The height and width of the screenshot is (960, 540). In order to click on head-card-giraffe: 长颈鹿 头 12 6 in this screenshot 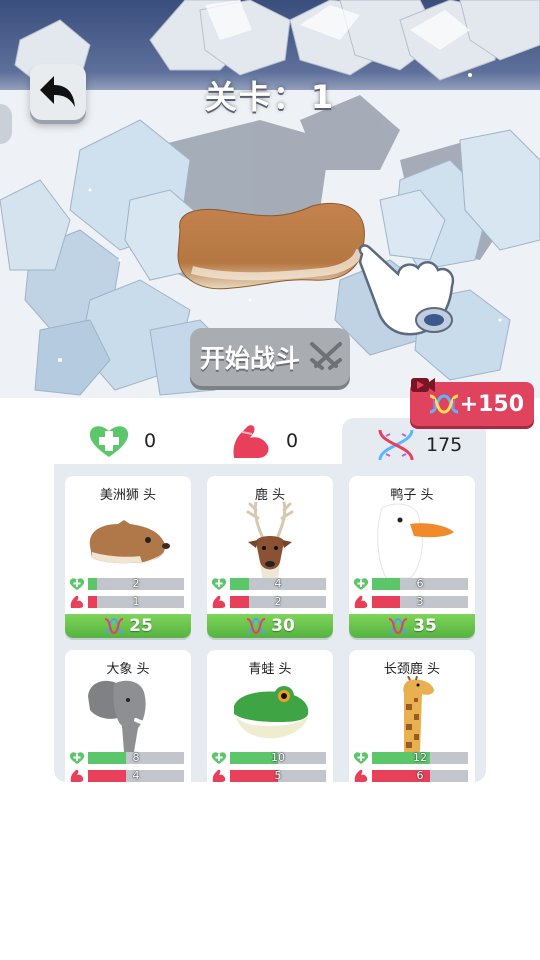, I will do `click(412, 716)`.